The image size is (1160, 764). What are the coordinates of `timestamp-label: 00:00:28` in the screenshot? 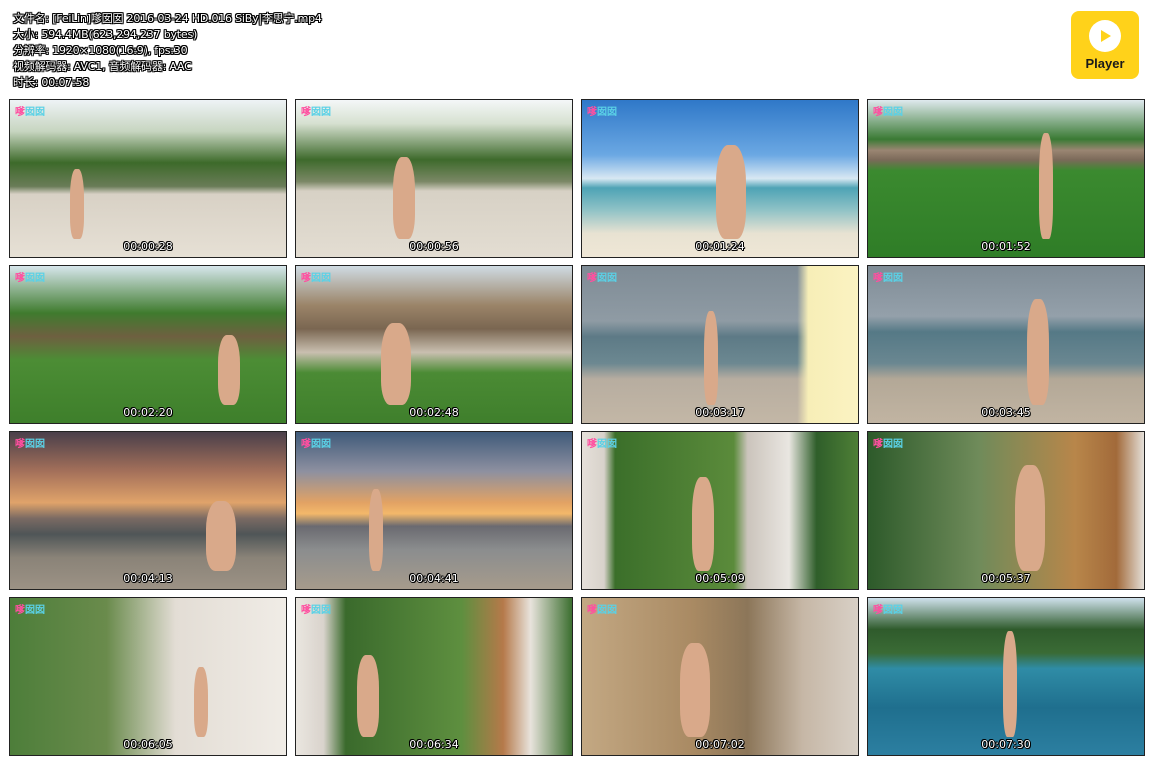 It's located at (148, 246).